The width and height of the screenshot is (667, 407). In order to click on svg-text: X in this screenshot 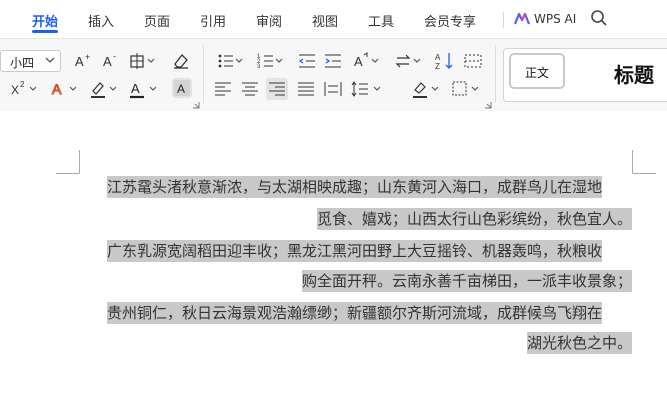, I will do `click(15, 90)`.